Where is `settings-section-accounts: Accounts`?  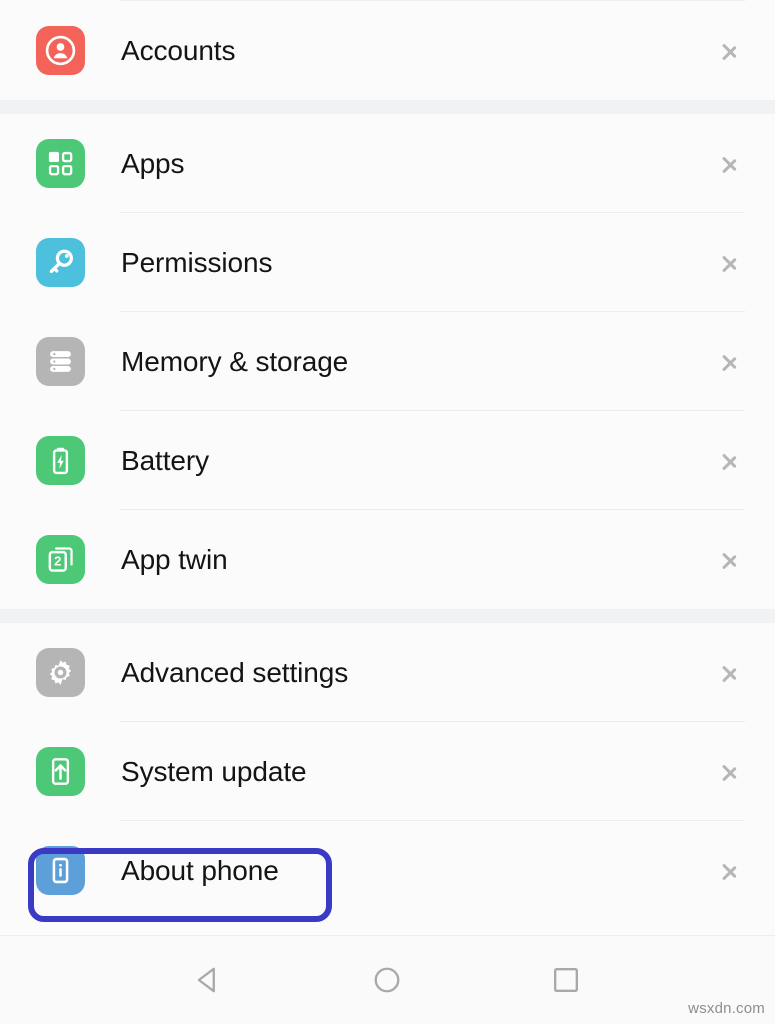 settings-section-accounts: Accounts is located at coordinates (387, 50).